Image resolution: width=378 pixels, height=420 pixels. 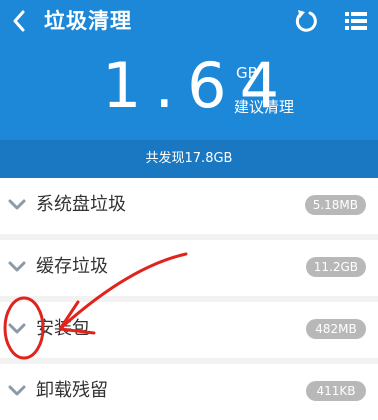 I want to click on refresh-icon, so click(x=306, y=21).